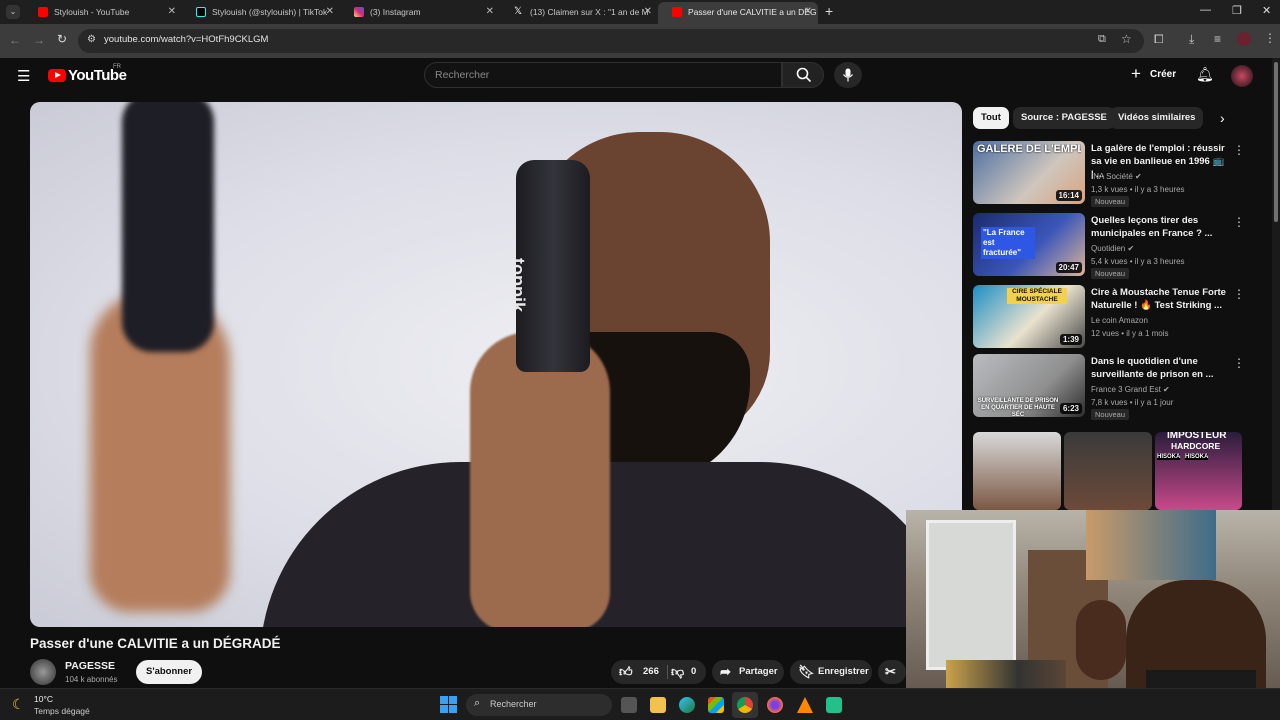 This screenshot has height=720, width=1280. Describe the element at coordinates (1276, 142) in the screenshot. I see `scrollbar-thumb` at that location.